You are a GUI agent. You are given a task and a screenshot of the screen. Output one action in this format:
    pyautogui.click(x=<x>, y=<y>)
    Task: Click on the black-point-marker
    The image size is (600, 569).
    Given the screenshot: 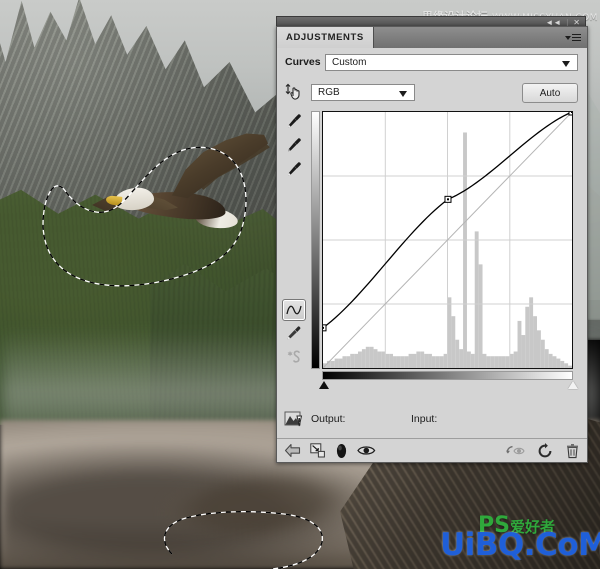 What is the action you would take?
    pyautogui.click(x=324, y=385)
    